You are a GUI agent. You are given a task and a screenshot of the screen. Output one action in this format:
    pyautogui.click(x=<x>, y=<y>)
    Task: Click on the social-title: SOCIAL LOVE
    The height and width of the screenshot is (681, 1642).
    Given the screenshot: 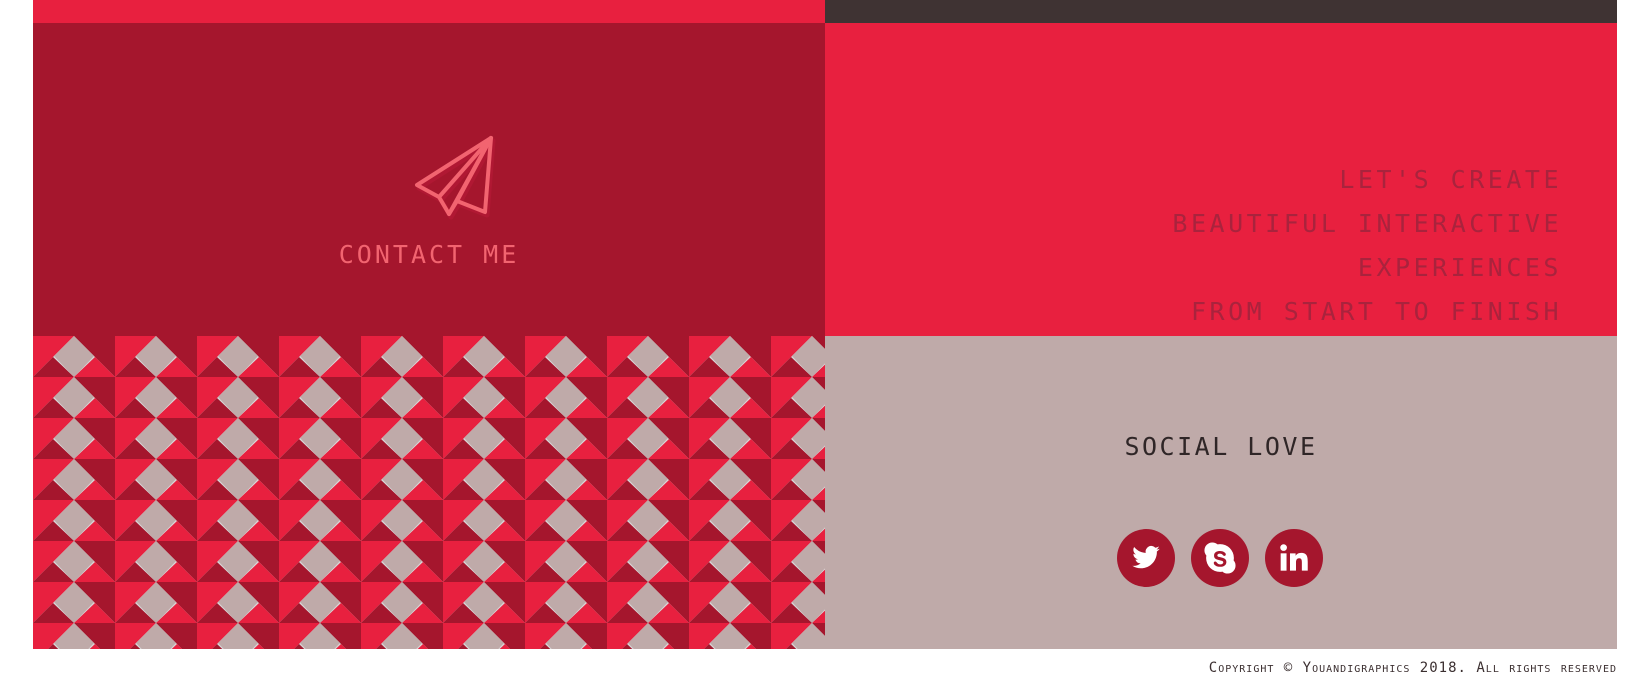 What is the action you would take?
    pyautogui.click(x=1221, y=446)
    